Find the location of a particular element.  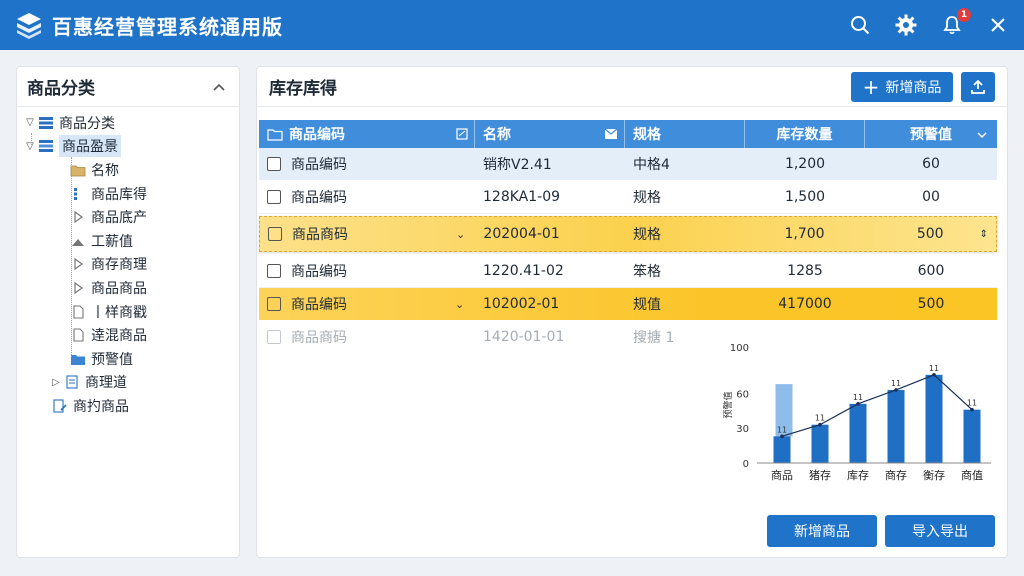

expand-arrow-icon: ▷ is located at coordinates (56, 382).